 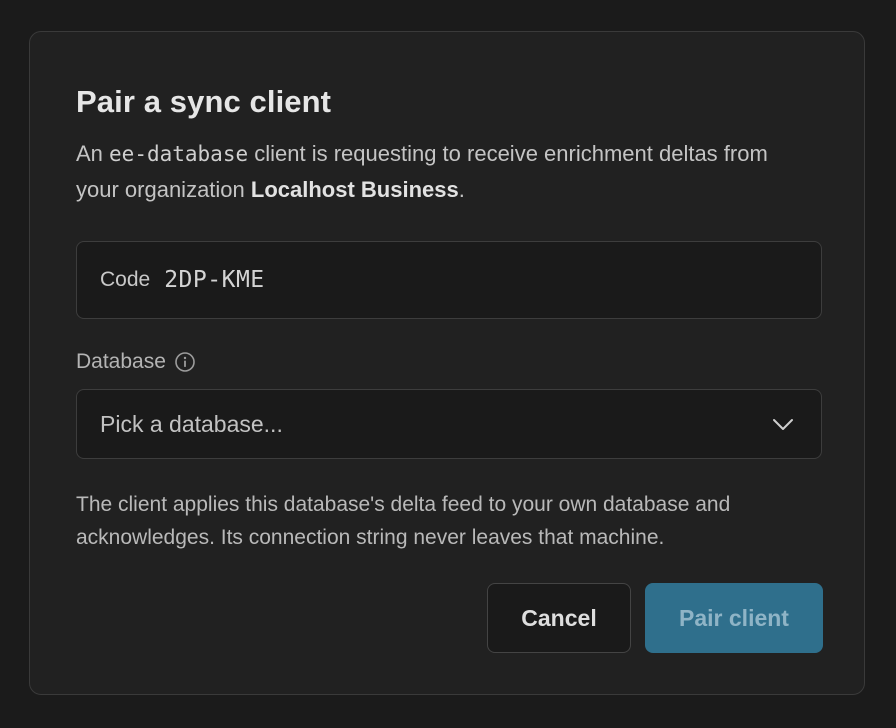 I want to click on cancel-button: Cancel, so click(x=559, y=618).